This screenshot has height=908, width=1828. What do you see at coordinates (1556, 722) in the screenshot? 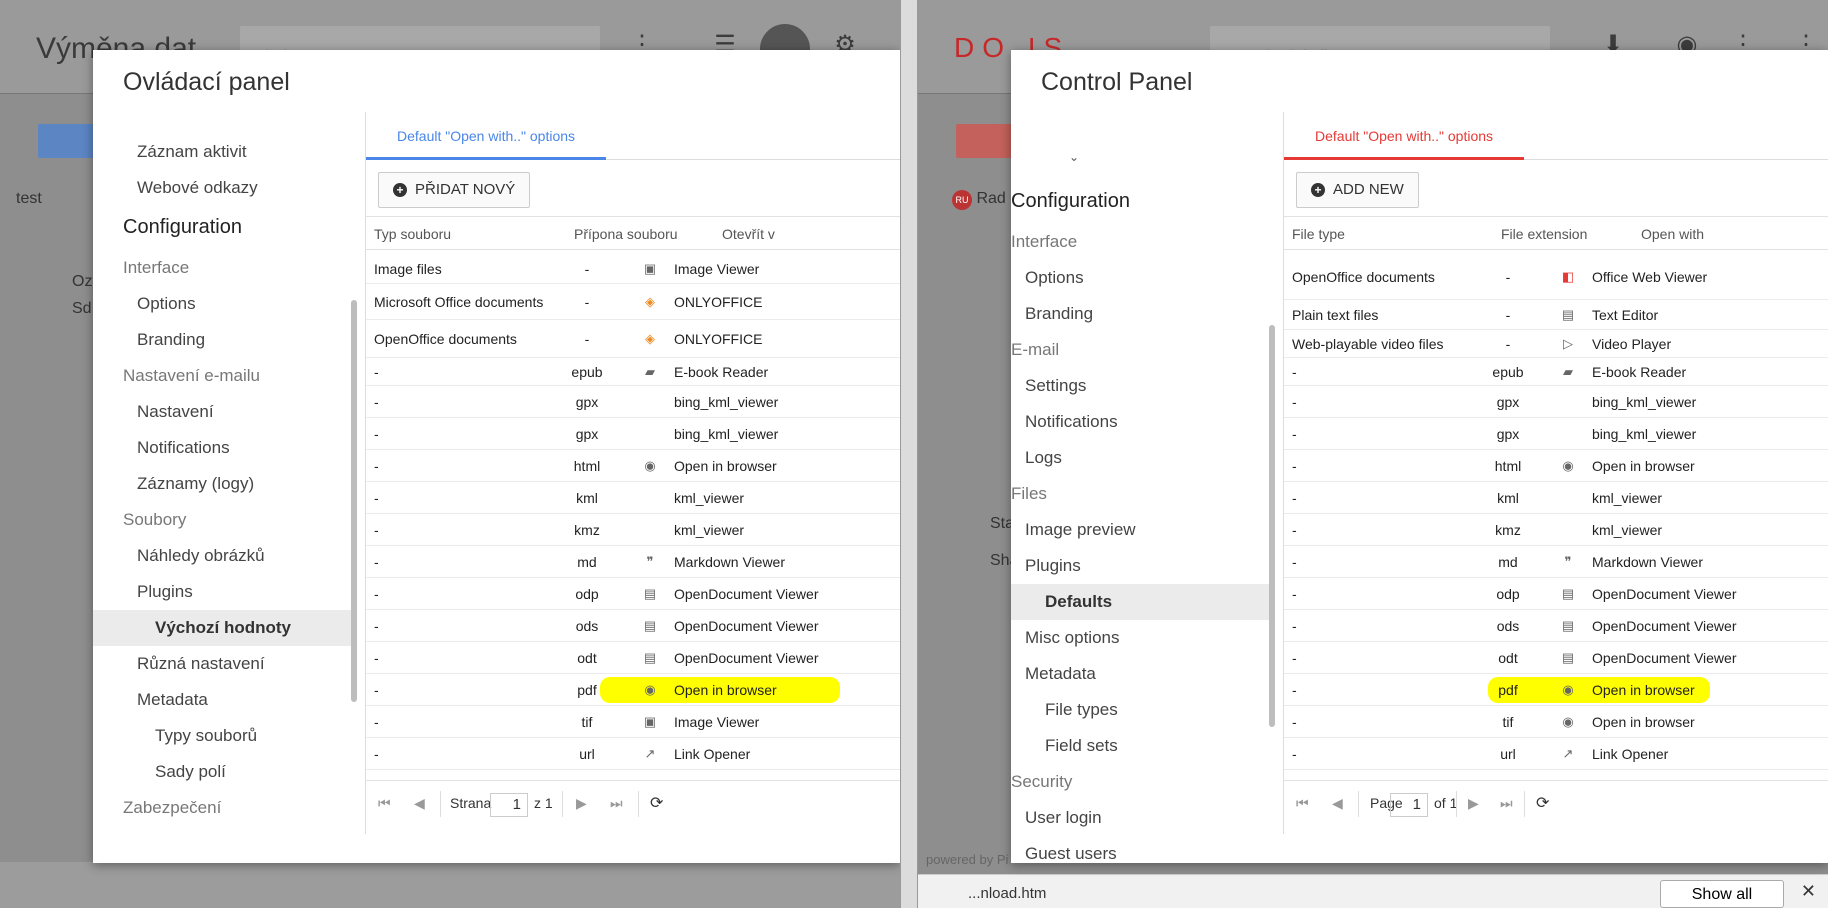
I see `table-row: ◉ - tif Open in browser` at bounding box center [1556, 722].